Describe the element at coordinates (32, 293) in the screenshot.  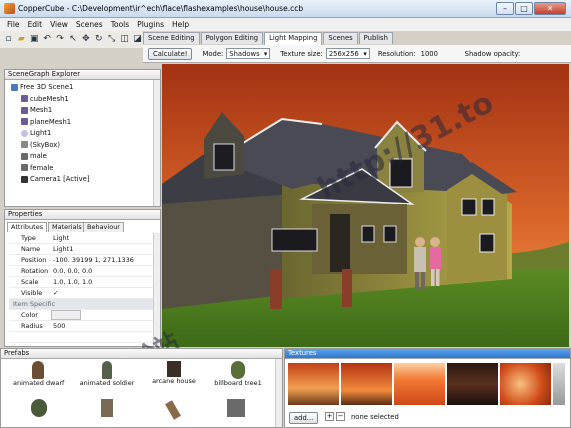
I see `property-key: Visible` at that location.